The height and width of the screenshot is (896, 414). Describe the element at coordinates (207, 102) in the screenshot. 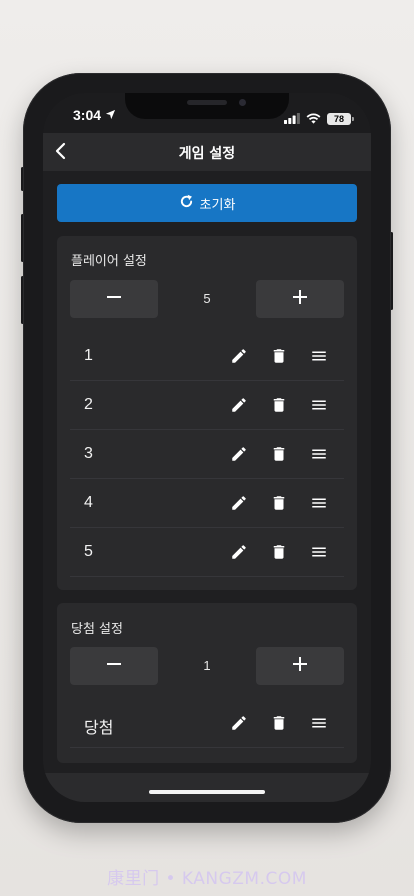

I see `speaker` at that location.